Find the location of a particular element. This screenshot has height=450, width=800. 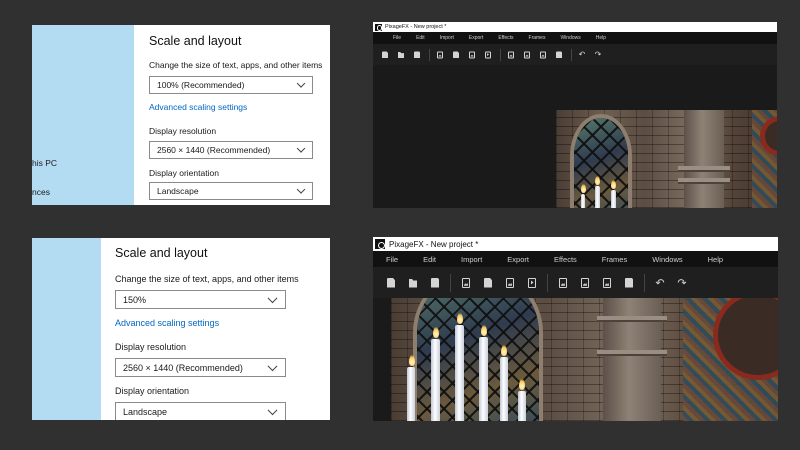

image-adjust-icon is located at coordinates (527, 54).